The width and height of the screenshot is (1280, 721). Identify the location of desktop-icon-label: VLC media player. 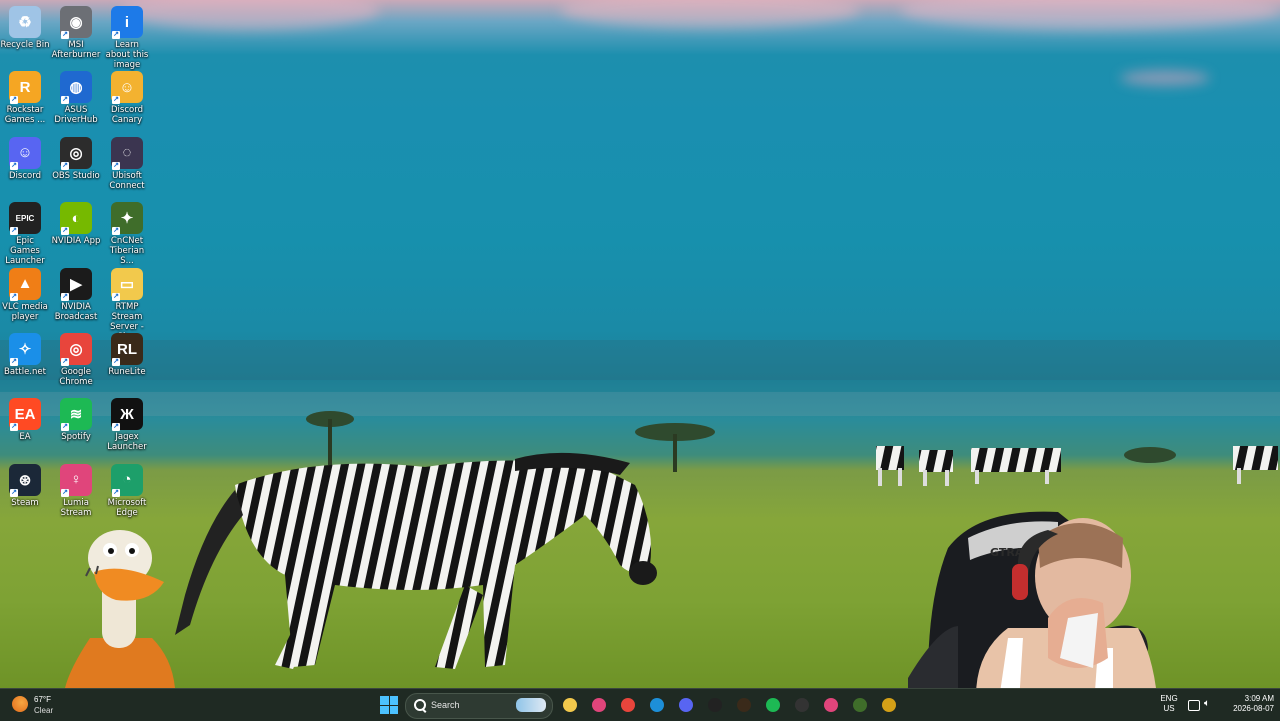
(25, 311).